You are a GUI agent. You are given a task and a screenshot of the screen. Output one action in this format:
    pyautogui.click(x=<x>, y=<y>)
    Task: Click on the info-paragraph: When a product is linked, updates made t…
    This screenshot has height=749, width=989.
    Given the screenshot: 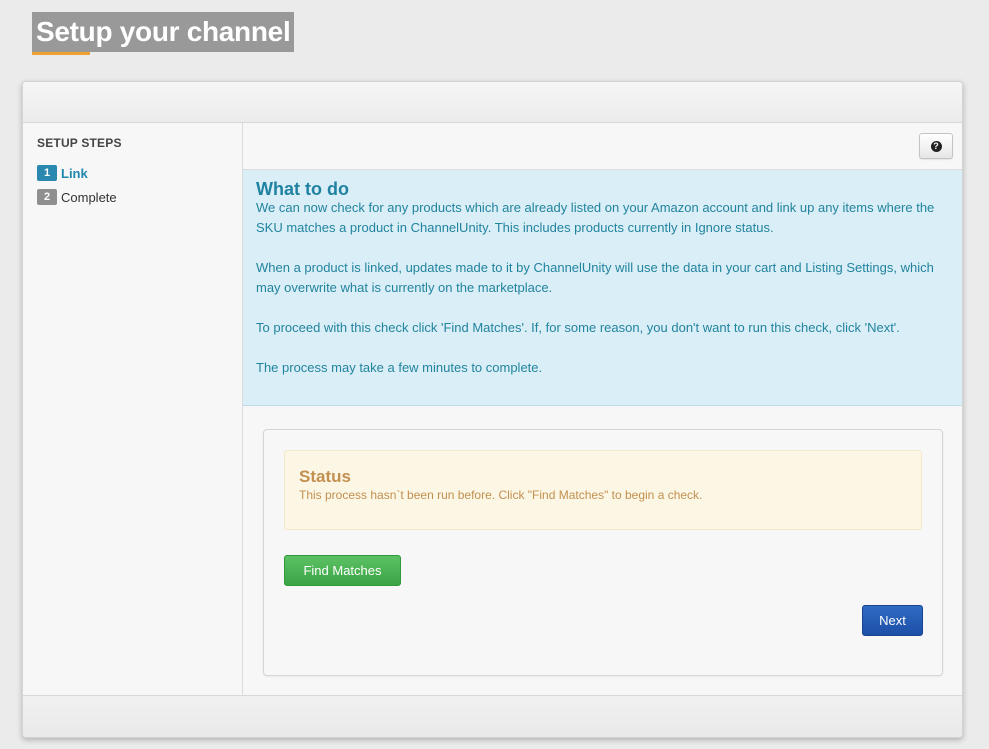 What is the action you would take?
    pyautogui.click(x=595, y=277)
    